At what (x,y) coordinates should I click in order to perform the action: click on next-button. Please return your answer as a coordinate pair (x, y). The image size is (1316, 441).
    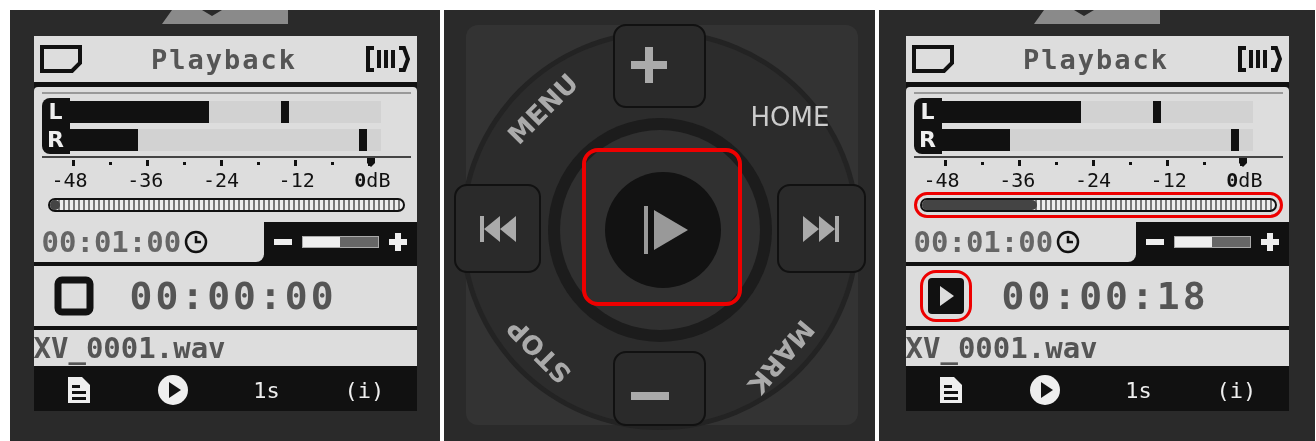
    Looking at the image, I should click on (821, 228).